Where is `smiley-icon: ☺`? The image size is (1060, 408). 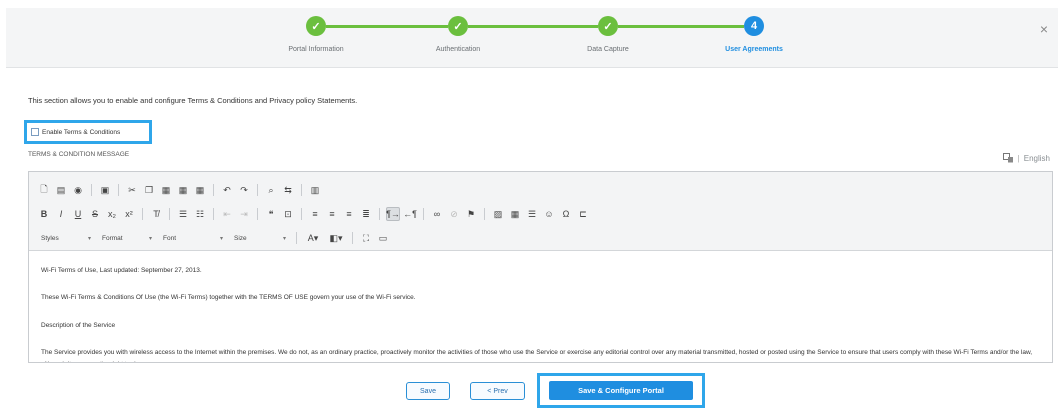 smiley-icon: ☺ is located at coordinates (549, 214).